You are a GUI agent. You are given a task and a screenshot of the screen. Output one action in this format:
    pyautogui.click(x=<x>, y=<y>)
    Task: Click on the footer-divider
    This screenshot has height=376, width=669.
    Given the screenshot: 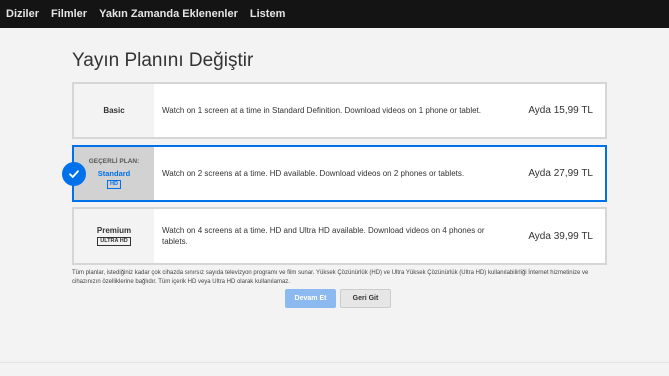 What is the action you would take?
    pyautogui.click(x=334, y=362)
    